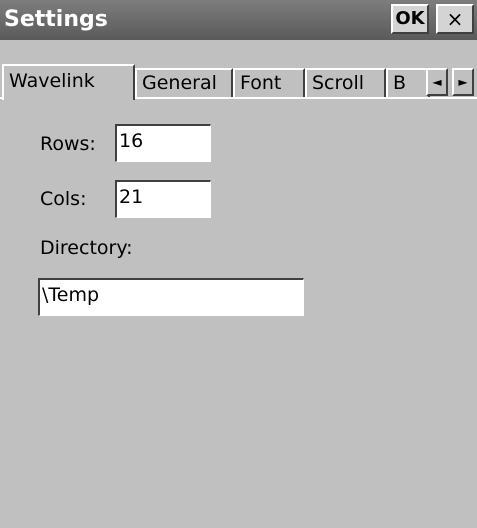 The image size is (477, 528). What do you see at coordinates (408, 83) in the screenshot?
I see `tab-b: B` at bounding box center [408, 83].